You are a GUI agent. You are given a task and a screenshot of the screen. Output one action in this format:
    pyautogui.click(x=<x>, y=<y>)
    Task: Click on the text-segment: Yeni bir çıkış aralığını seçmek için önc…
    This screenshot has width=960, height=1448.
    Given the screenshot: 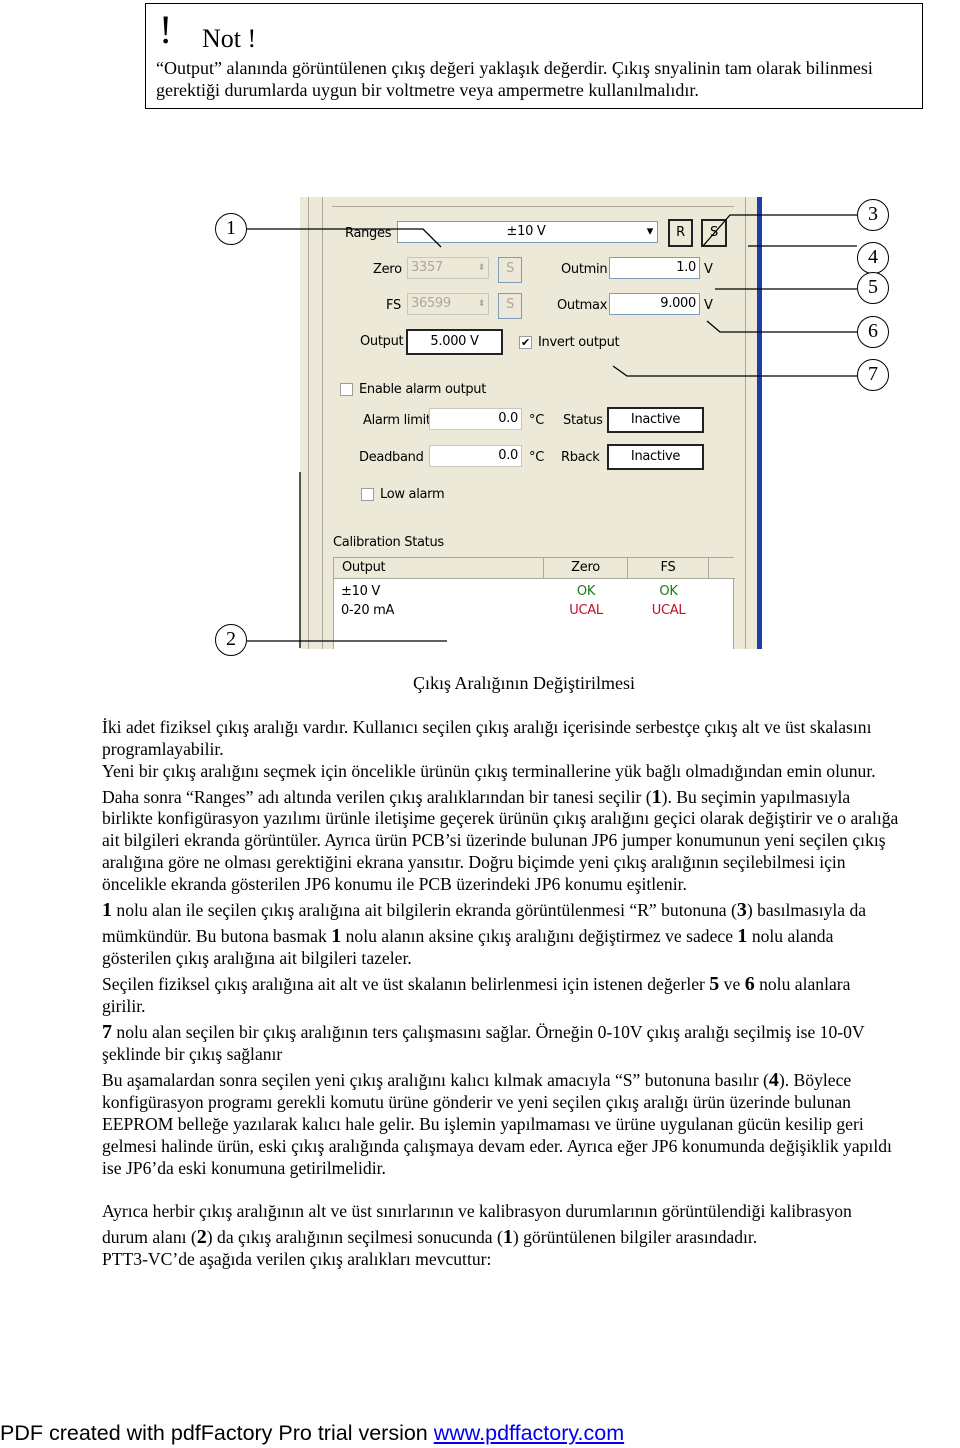 What is the action you would take?
    pyautogui.click(x=489, y=771)
    